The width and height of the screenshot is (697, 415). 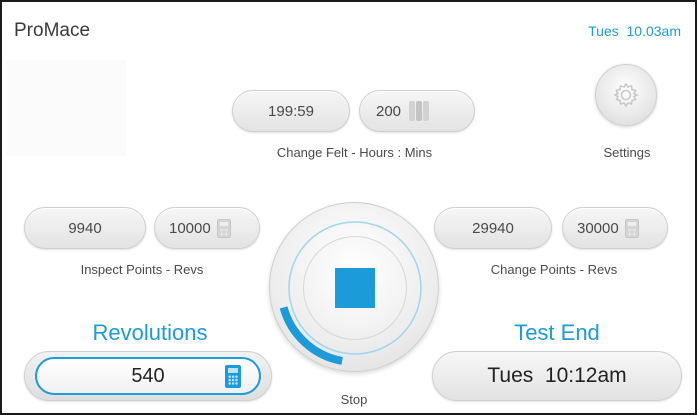 I want to click on felt-roll-icon, so click(x=419, y=111).